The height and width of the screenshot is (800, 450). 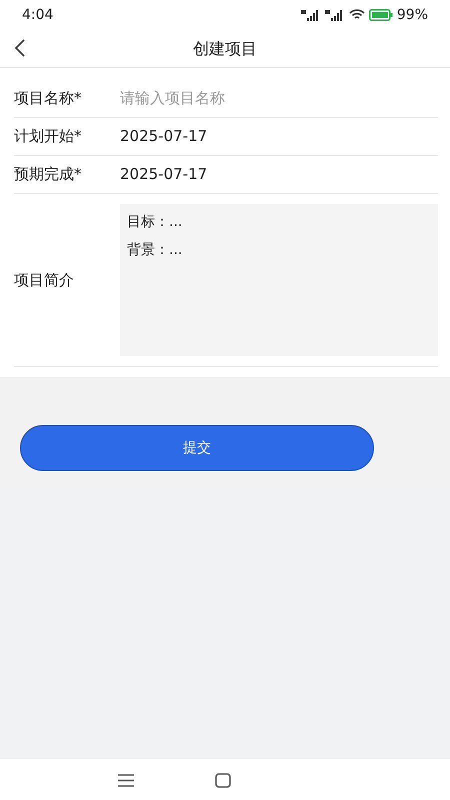 I want to click on field-label: 项目名称*, so click(x=48, y=99).